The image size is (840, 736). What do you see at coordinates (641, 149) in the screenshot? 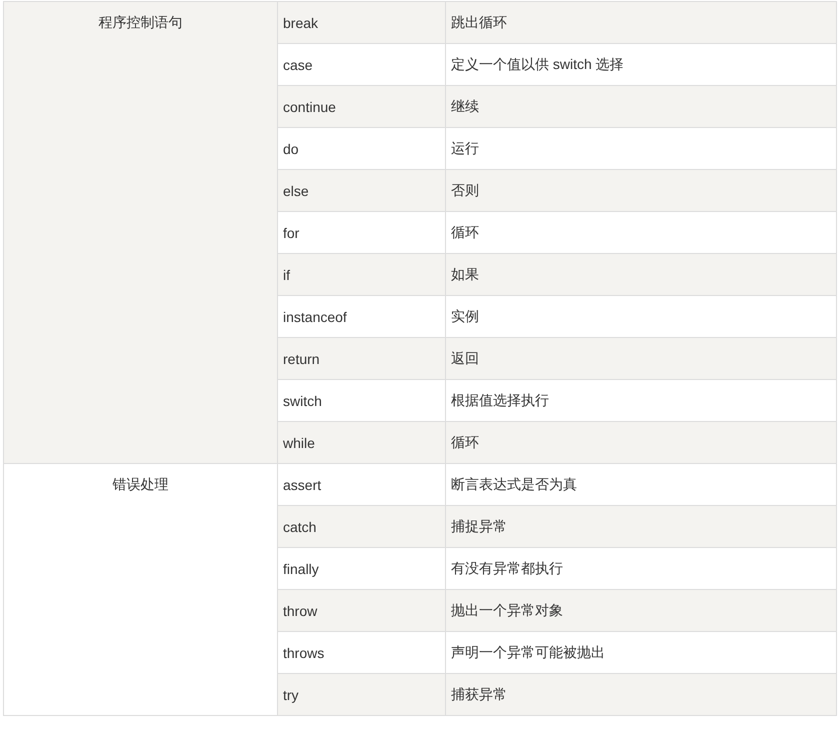
I see `table-cell: 运行` at bounding box center [641, 149].